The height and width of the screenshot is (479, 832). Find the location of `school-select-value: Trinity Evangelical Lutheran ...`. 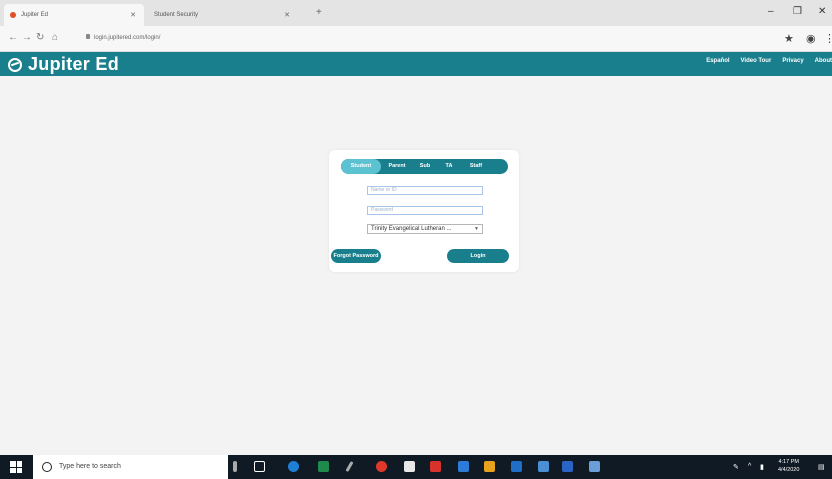

school-select-value: Trinity Evangelical Lutheran ... is located at coordinates (411, 229).